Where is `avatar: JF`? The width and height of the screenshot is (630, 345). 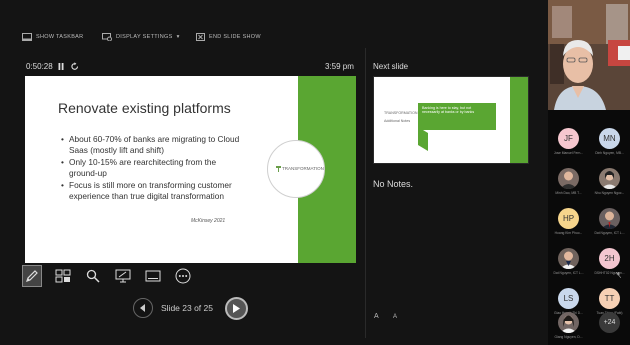 avatar: JF is located at coordinates (568, 138).